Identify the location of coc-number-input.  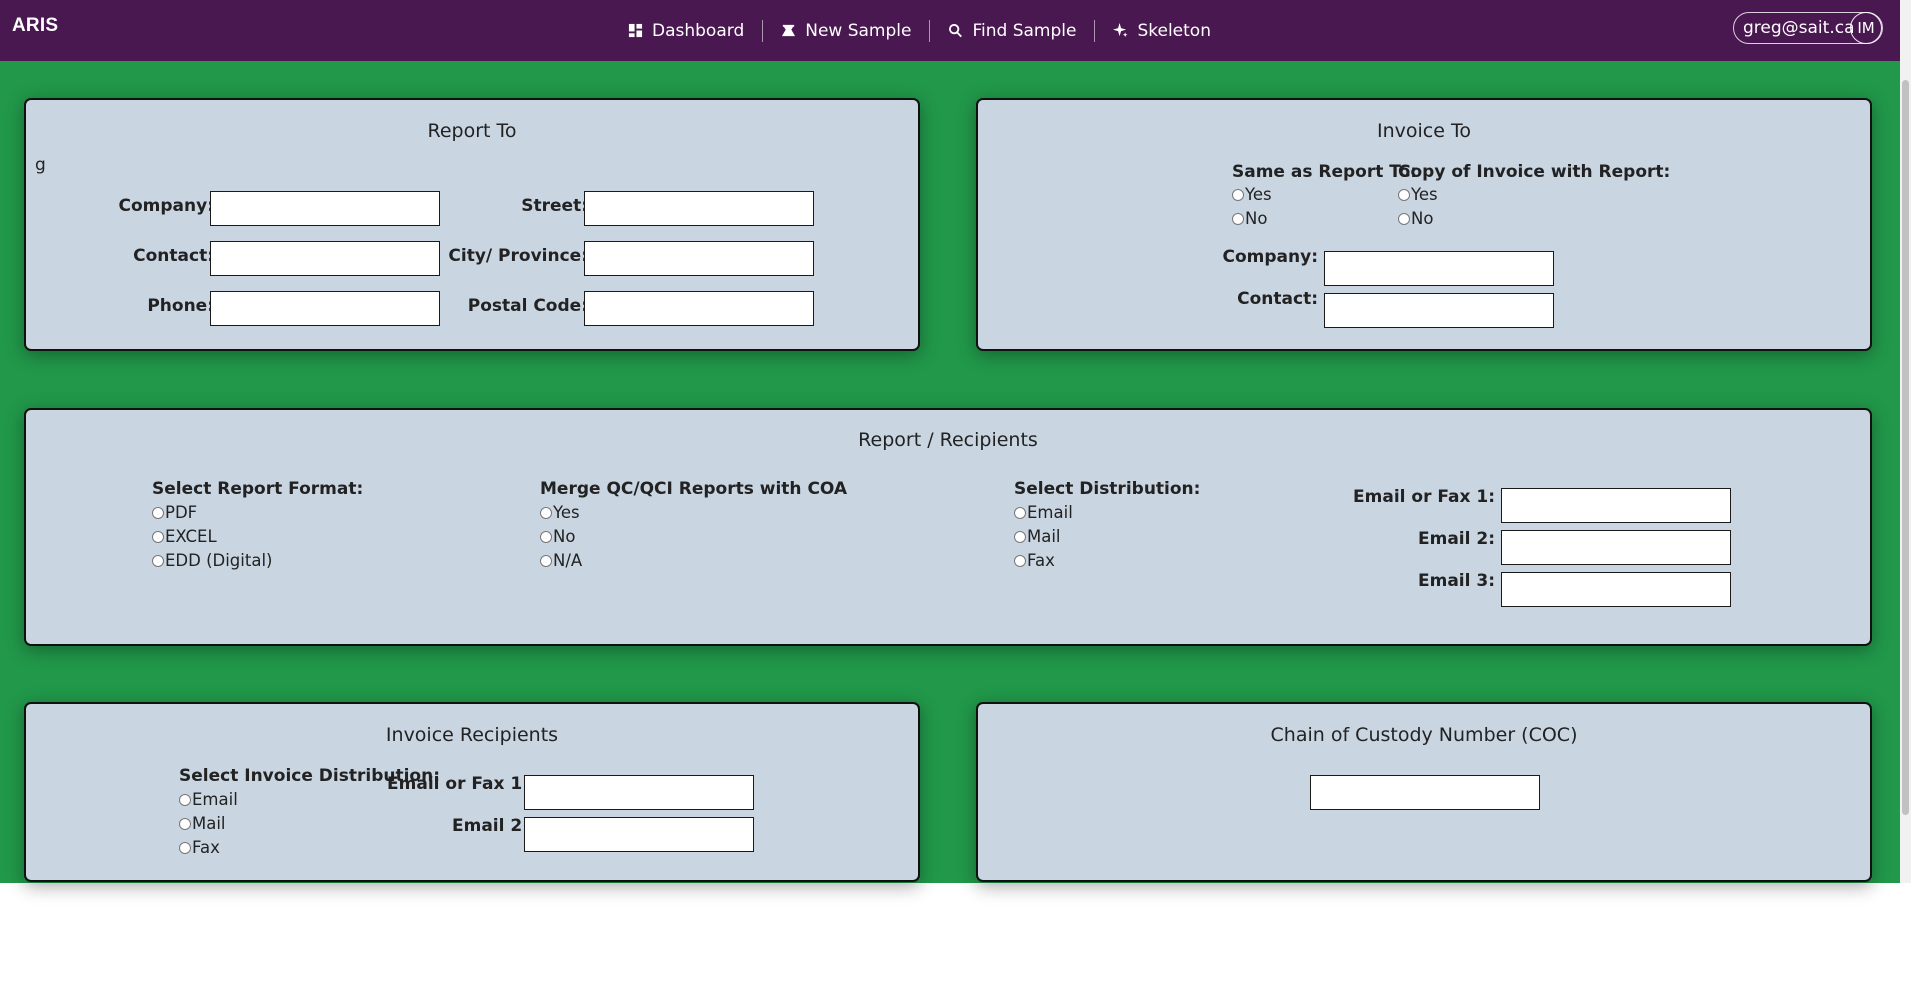
(1425, 792).